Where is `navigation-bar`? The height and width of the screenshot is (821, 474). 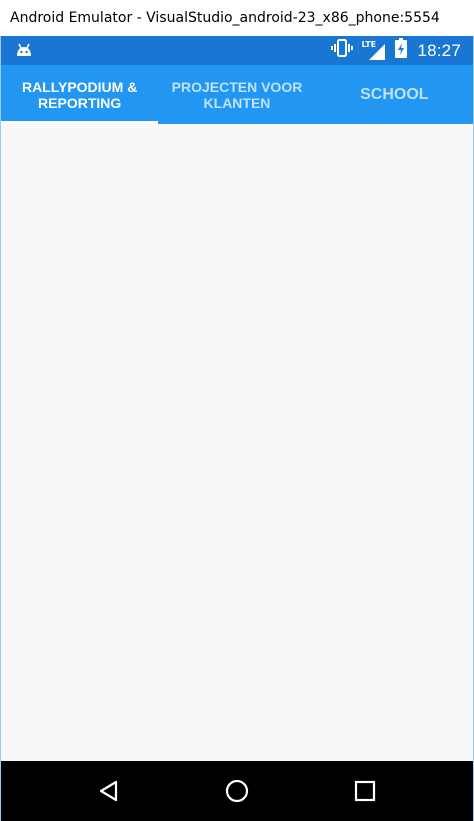 navigation-bar is located at coordinates (237, 791).